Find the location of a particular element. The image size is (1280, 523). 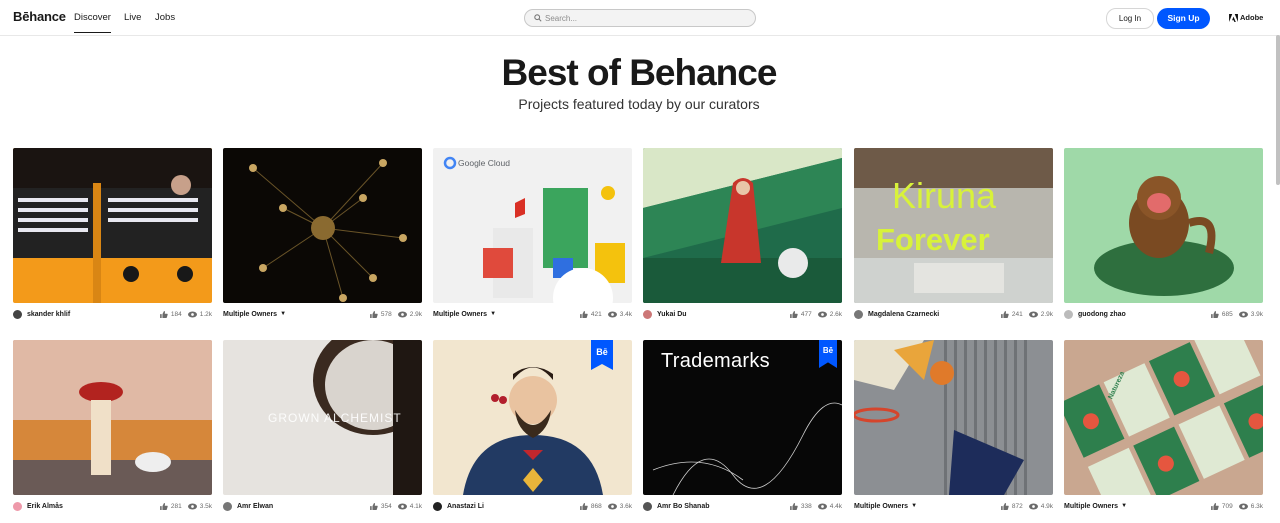

thumbnail-headline: Trademarks is located at coordinates (715, 361).